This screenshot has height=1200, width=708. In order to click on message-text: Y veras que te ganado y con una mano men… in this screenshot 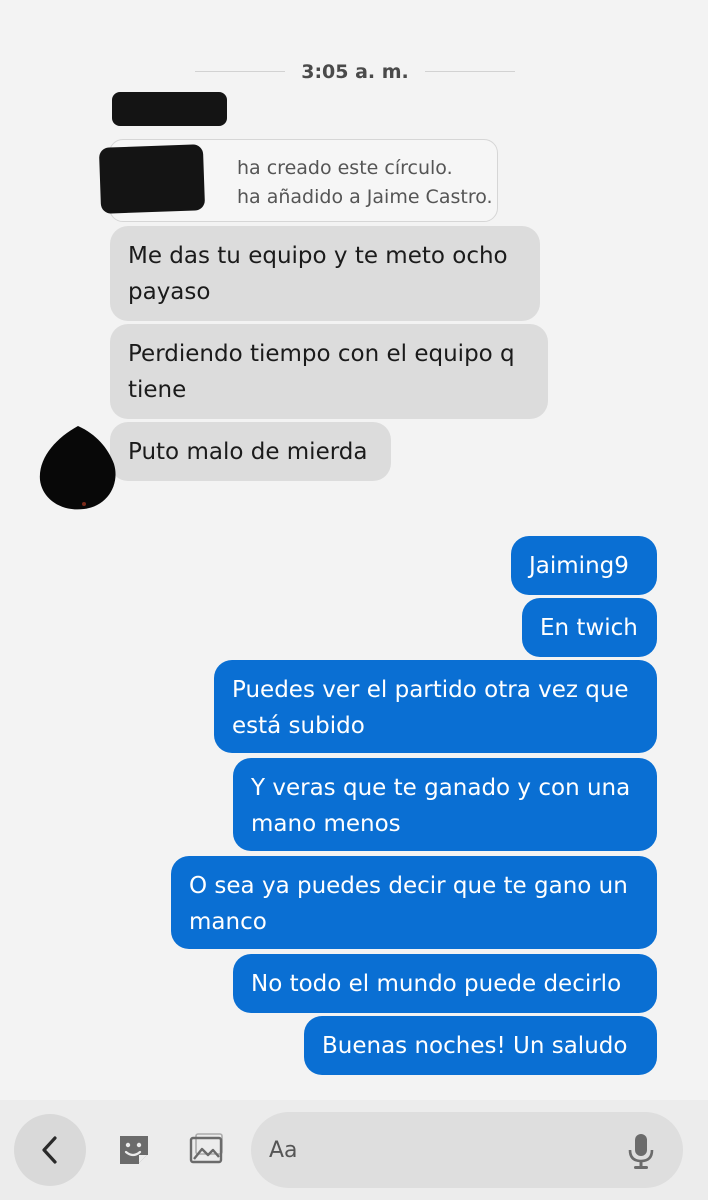, I will do `click(441, 806)`.